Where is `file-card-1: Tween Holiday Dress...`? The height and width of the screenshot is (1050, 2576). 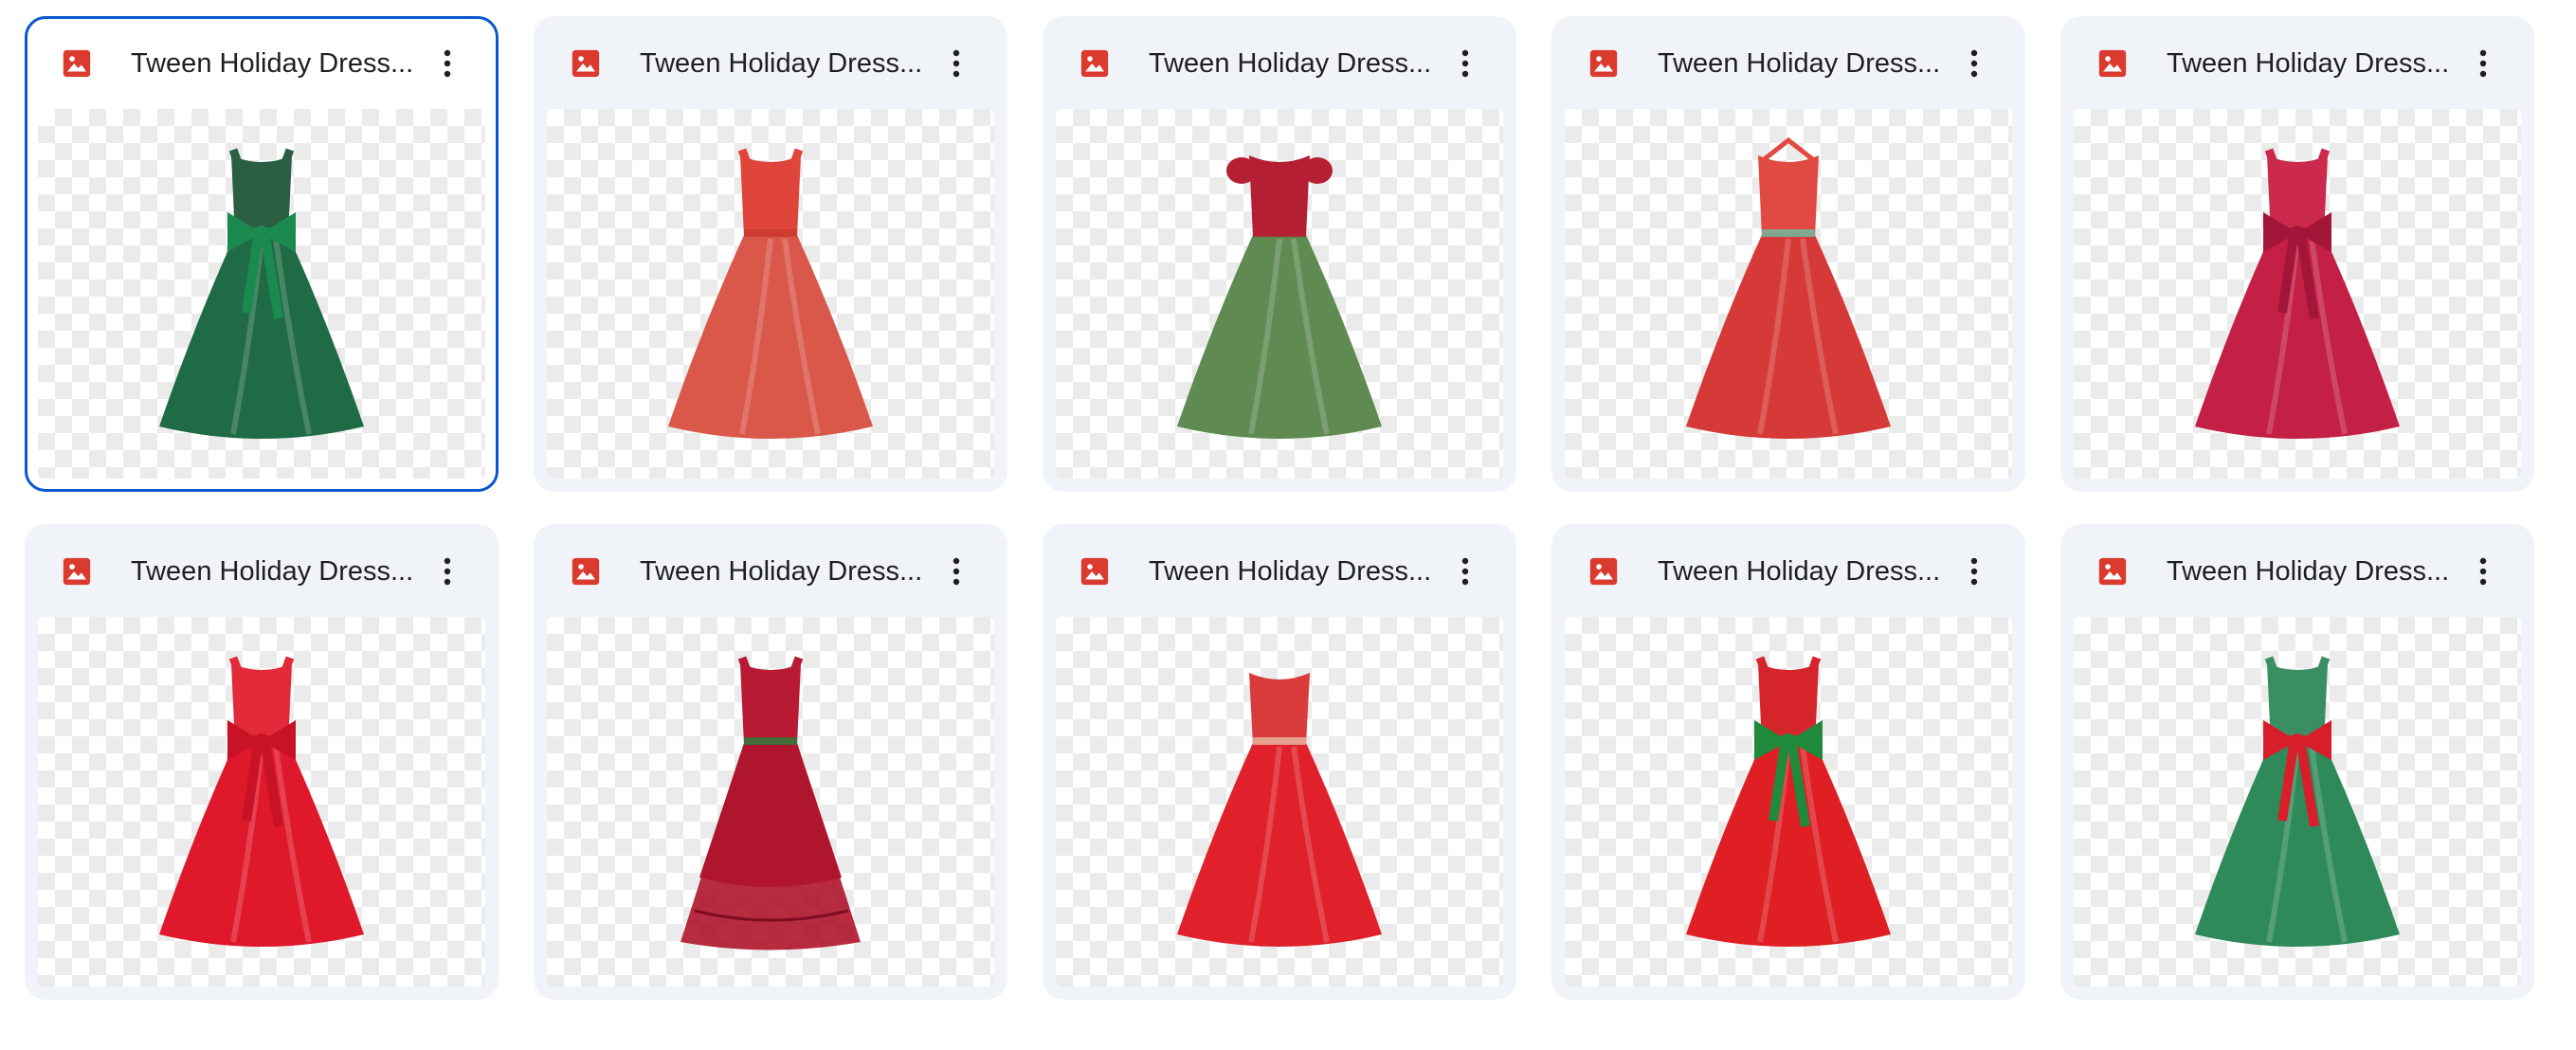 file-card-1: Tween Holiday Dress... is located at coordinates (262, 254).